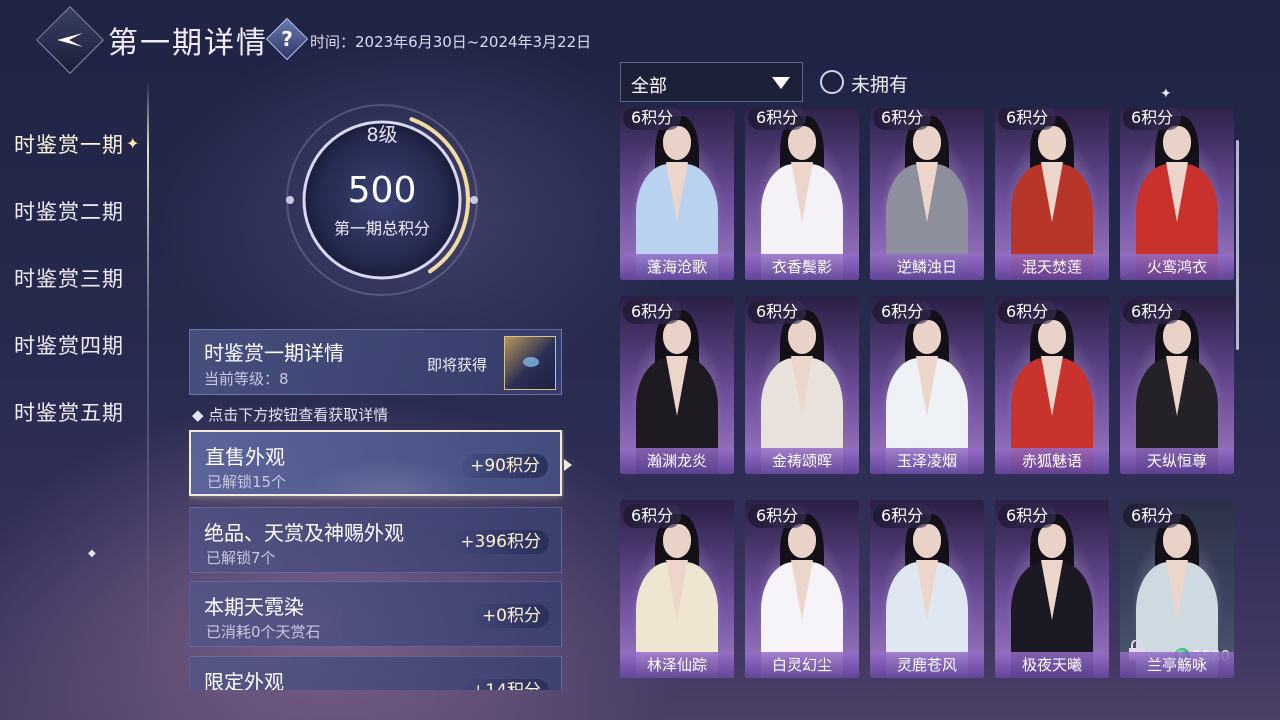  Describe the element at coordinates (802, 461) in the screenshot. I see `outfit-name: 金祷颂晖` at that location.